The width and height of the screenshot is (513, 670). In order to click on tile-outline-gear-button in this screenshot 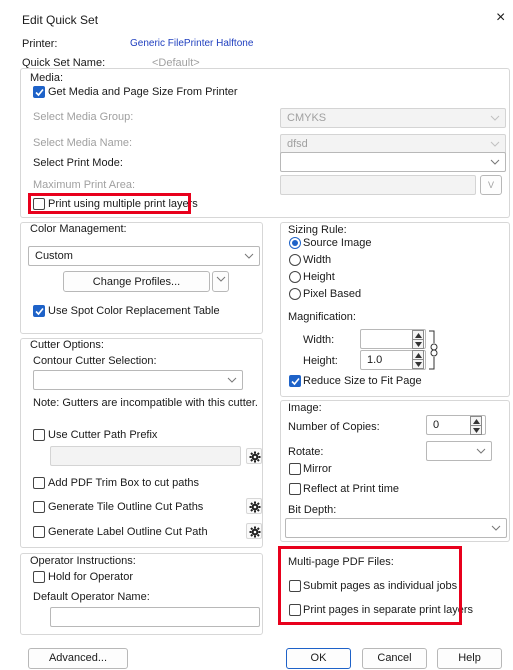, I will do `click(254, 506)`.